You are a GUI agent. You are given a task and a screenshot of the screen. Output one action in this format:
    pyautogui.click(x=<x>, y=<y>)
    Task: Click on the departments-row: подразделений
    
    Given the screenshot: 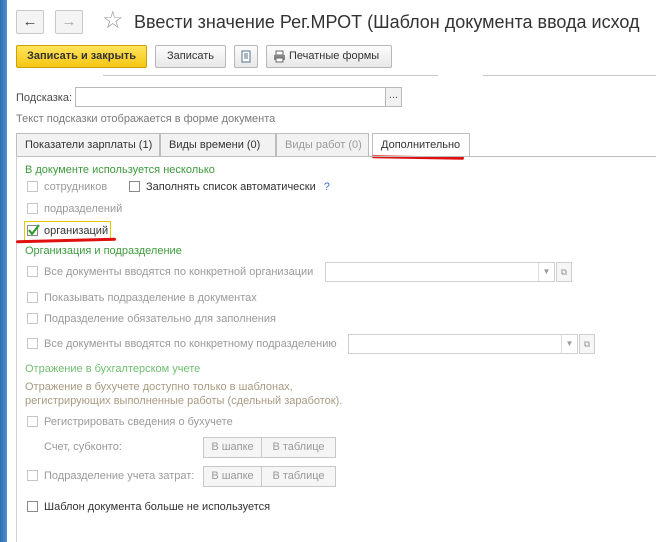 What is the action you would take?
    pyautogui.click(x=74, y=209)
    